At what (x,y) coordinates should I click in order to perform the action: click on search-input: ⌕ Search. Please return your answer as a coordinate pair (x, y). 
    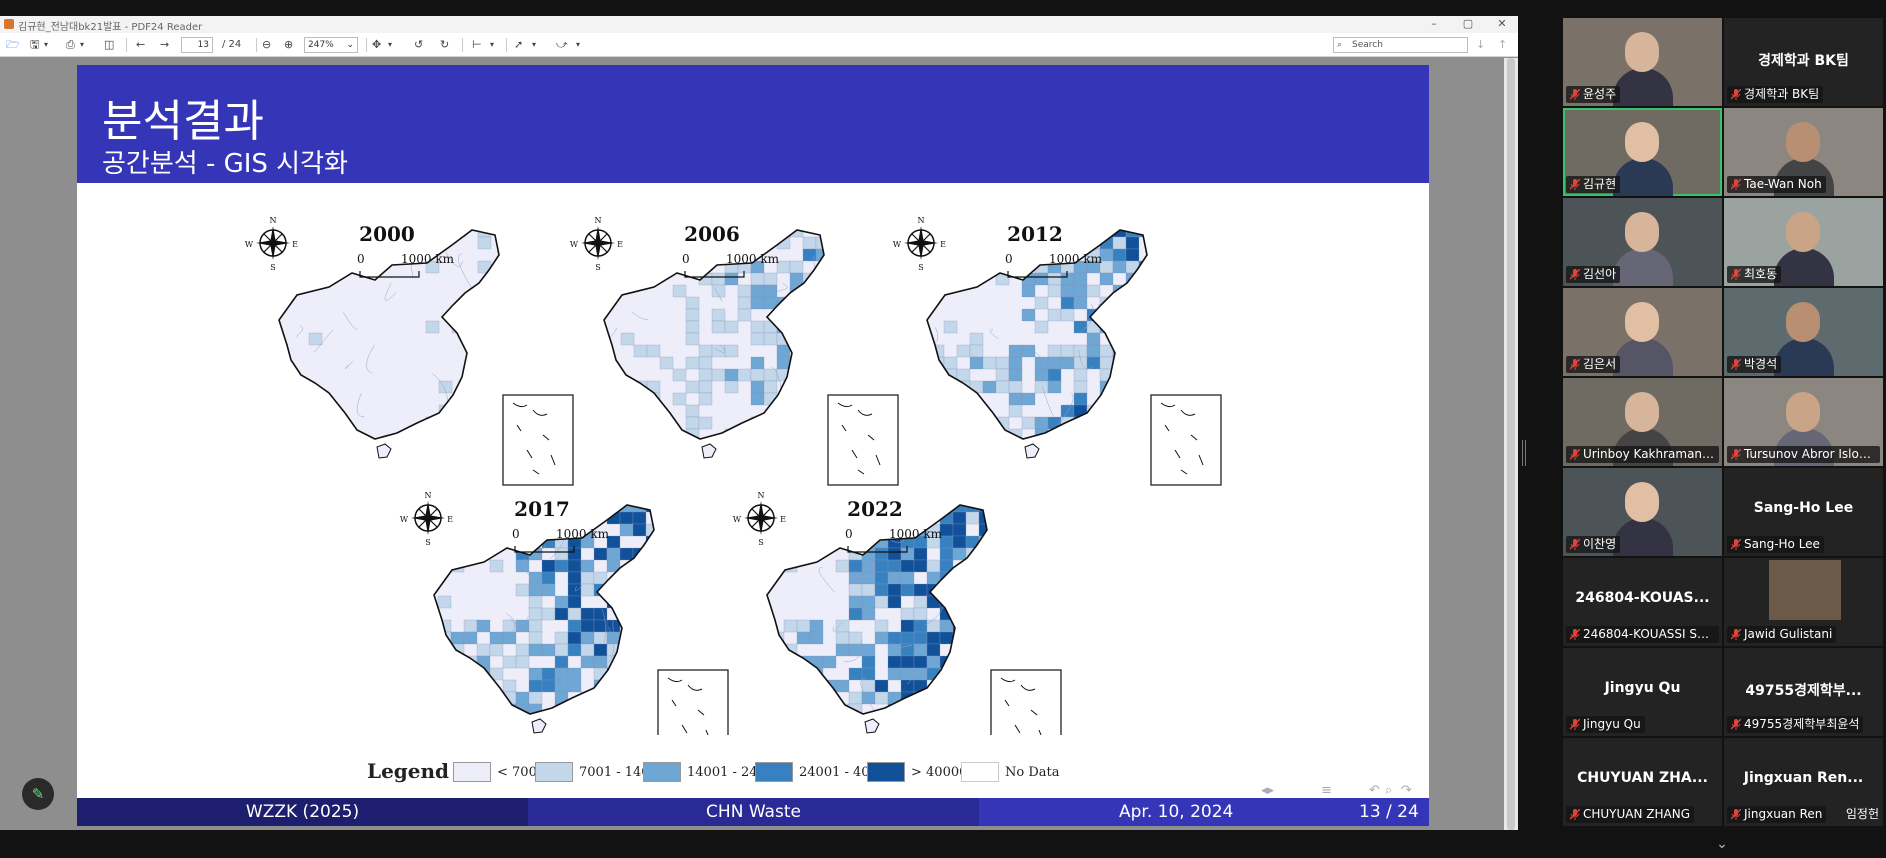
    Looking at the image, I should click on (1400, 45).